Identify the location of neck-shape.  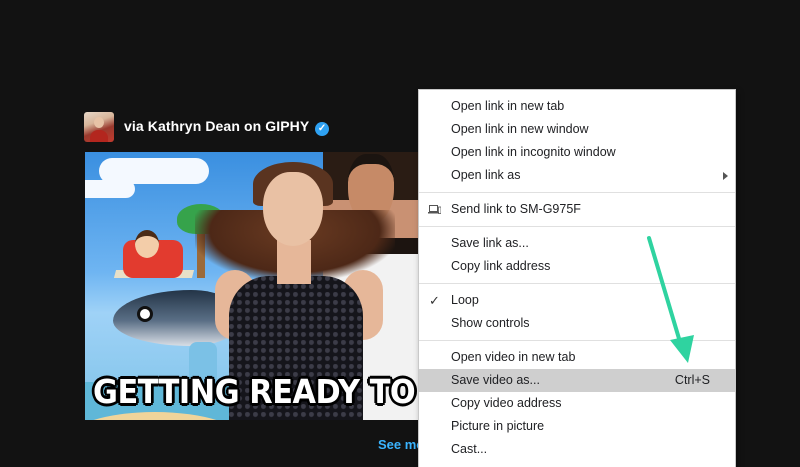
(294, 262).